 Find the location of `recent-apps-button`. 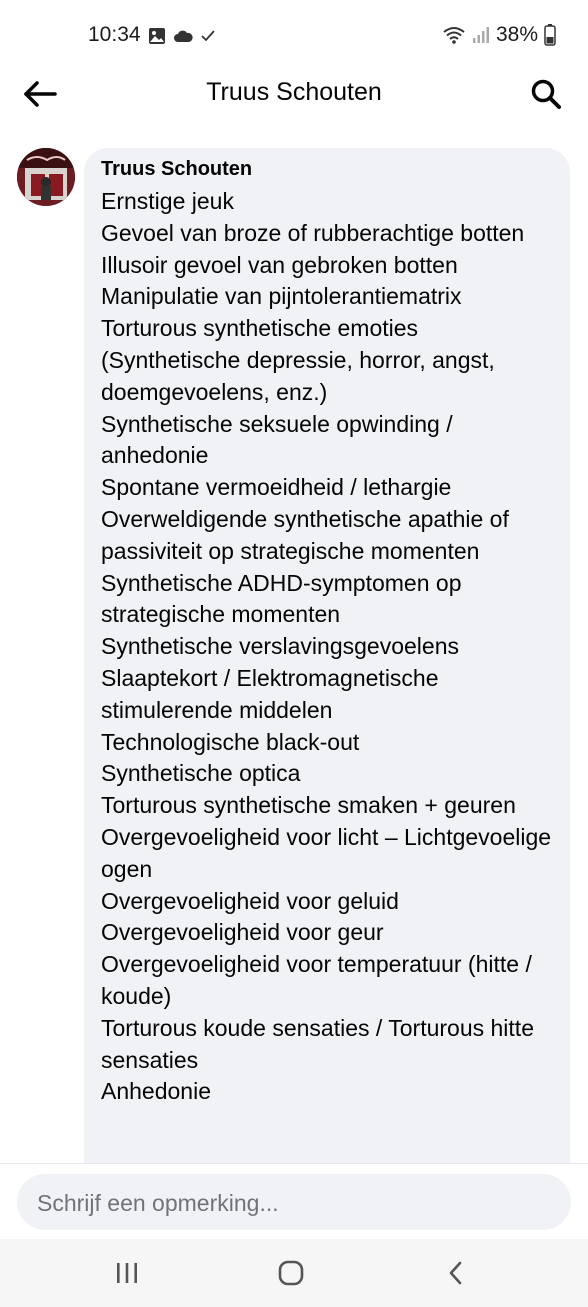

recent-apps-button is located at coordinates (127, 1273).